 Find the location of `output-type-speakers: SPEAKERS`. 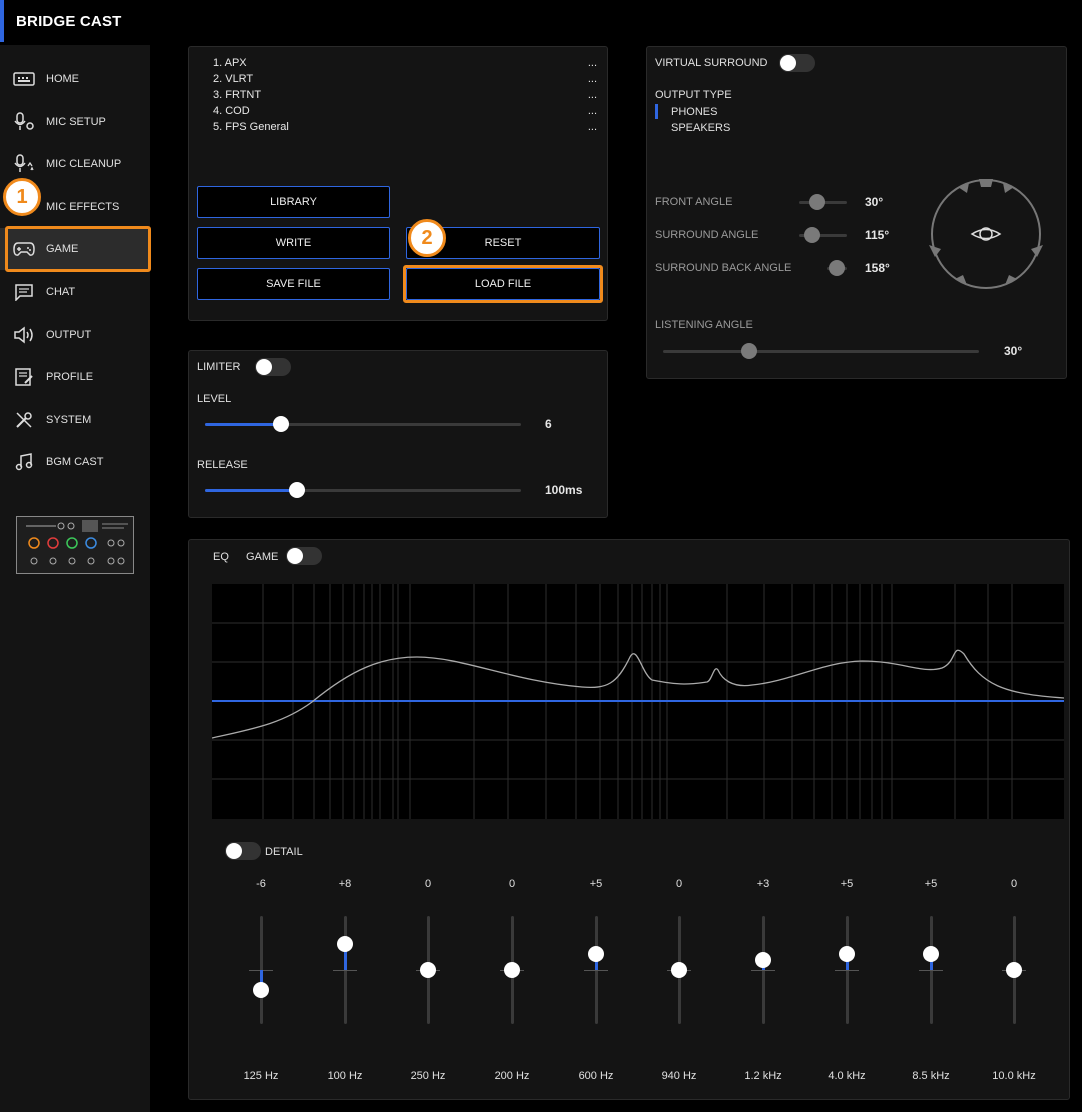

output-type-speakers: SPEAKERS is located at coordinates (700, 128).